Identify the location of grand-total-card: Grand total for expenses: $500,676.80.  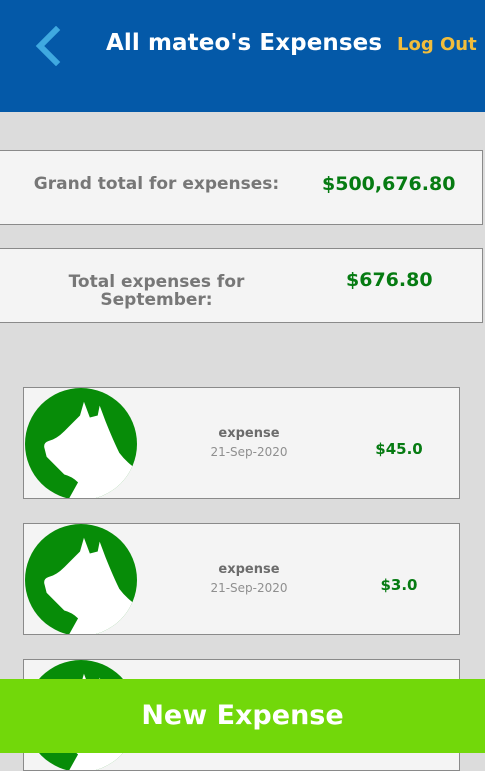
(241, 187).